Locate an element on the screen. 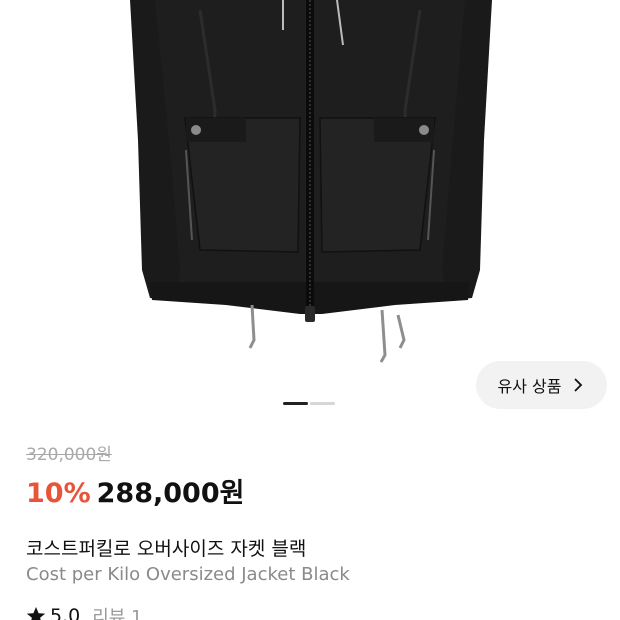 This screenshot has height=620, width=620. star-icon is located at coordinates (36, 613).